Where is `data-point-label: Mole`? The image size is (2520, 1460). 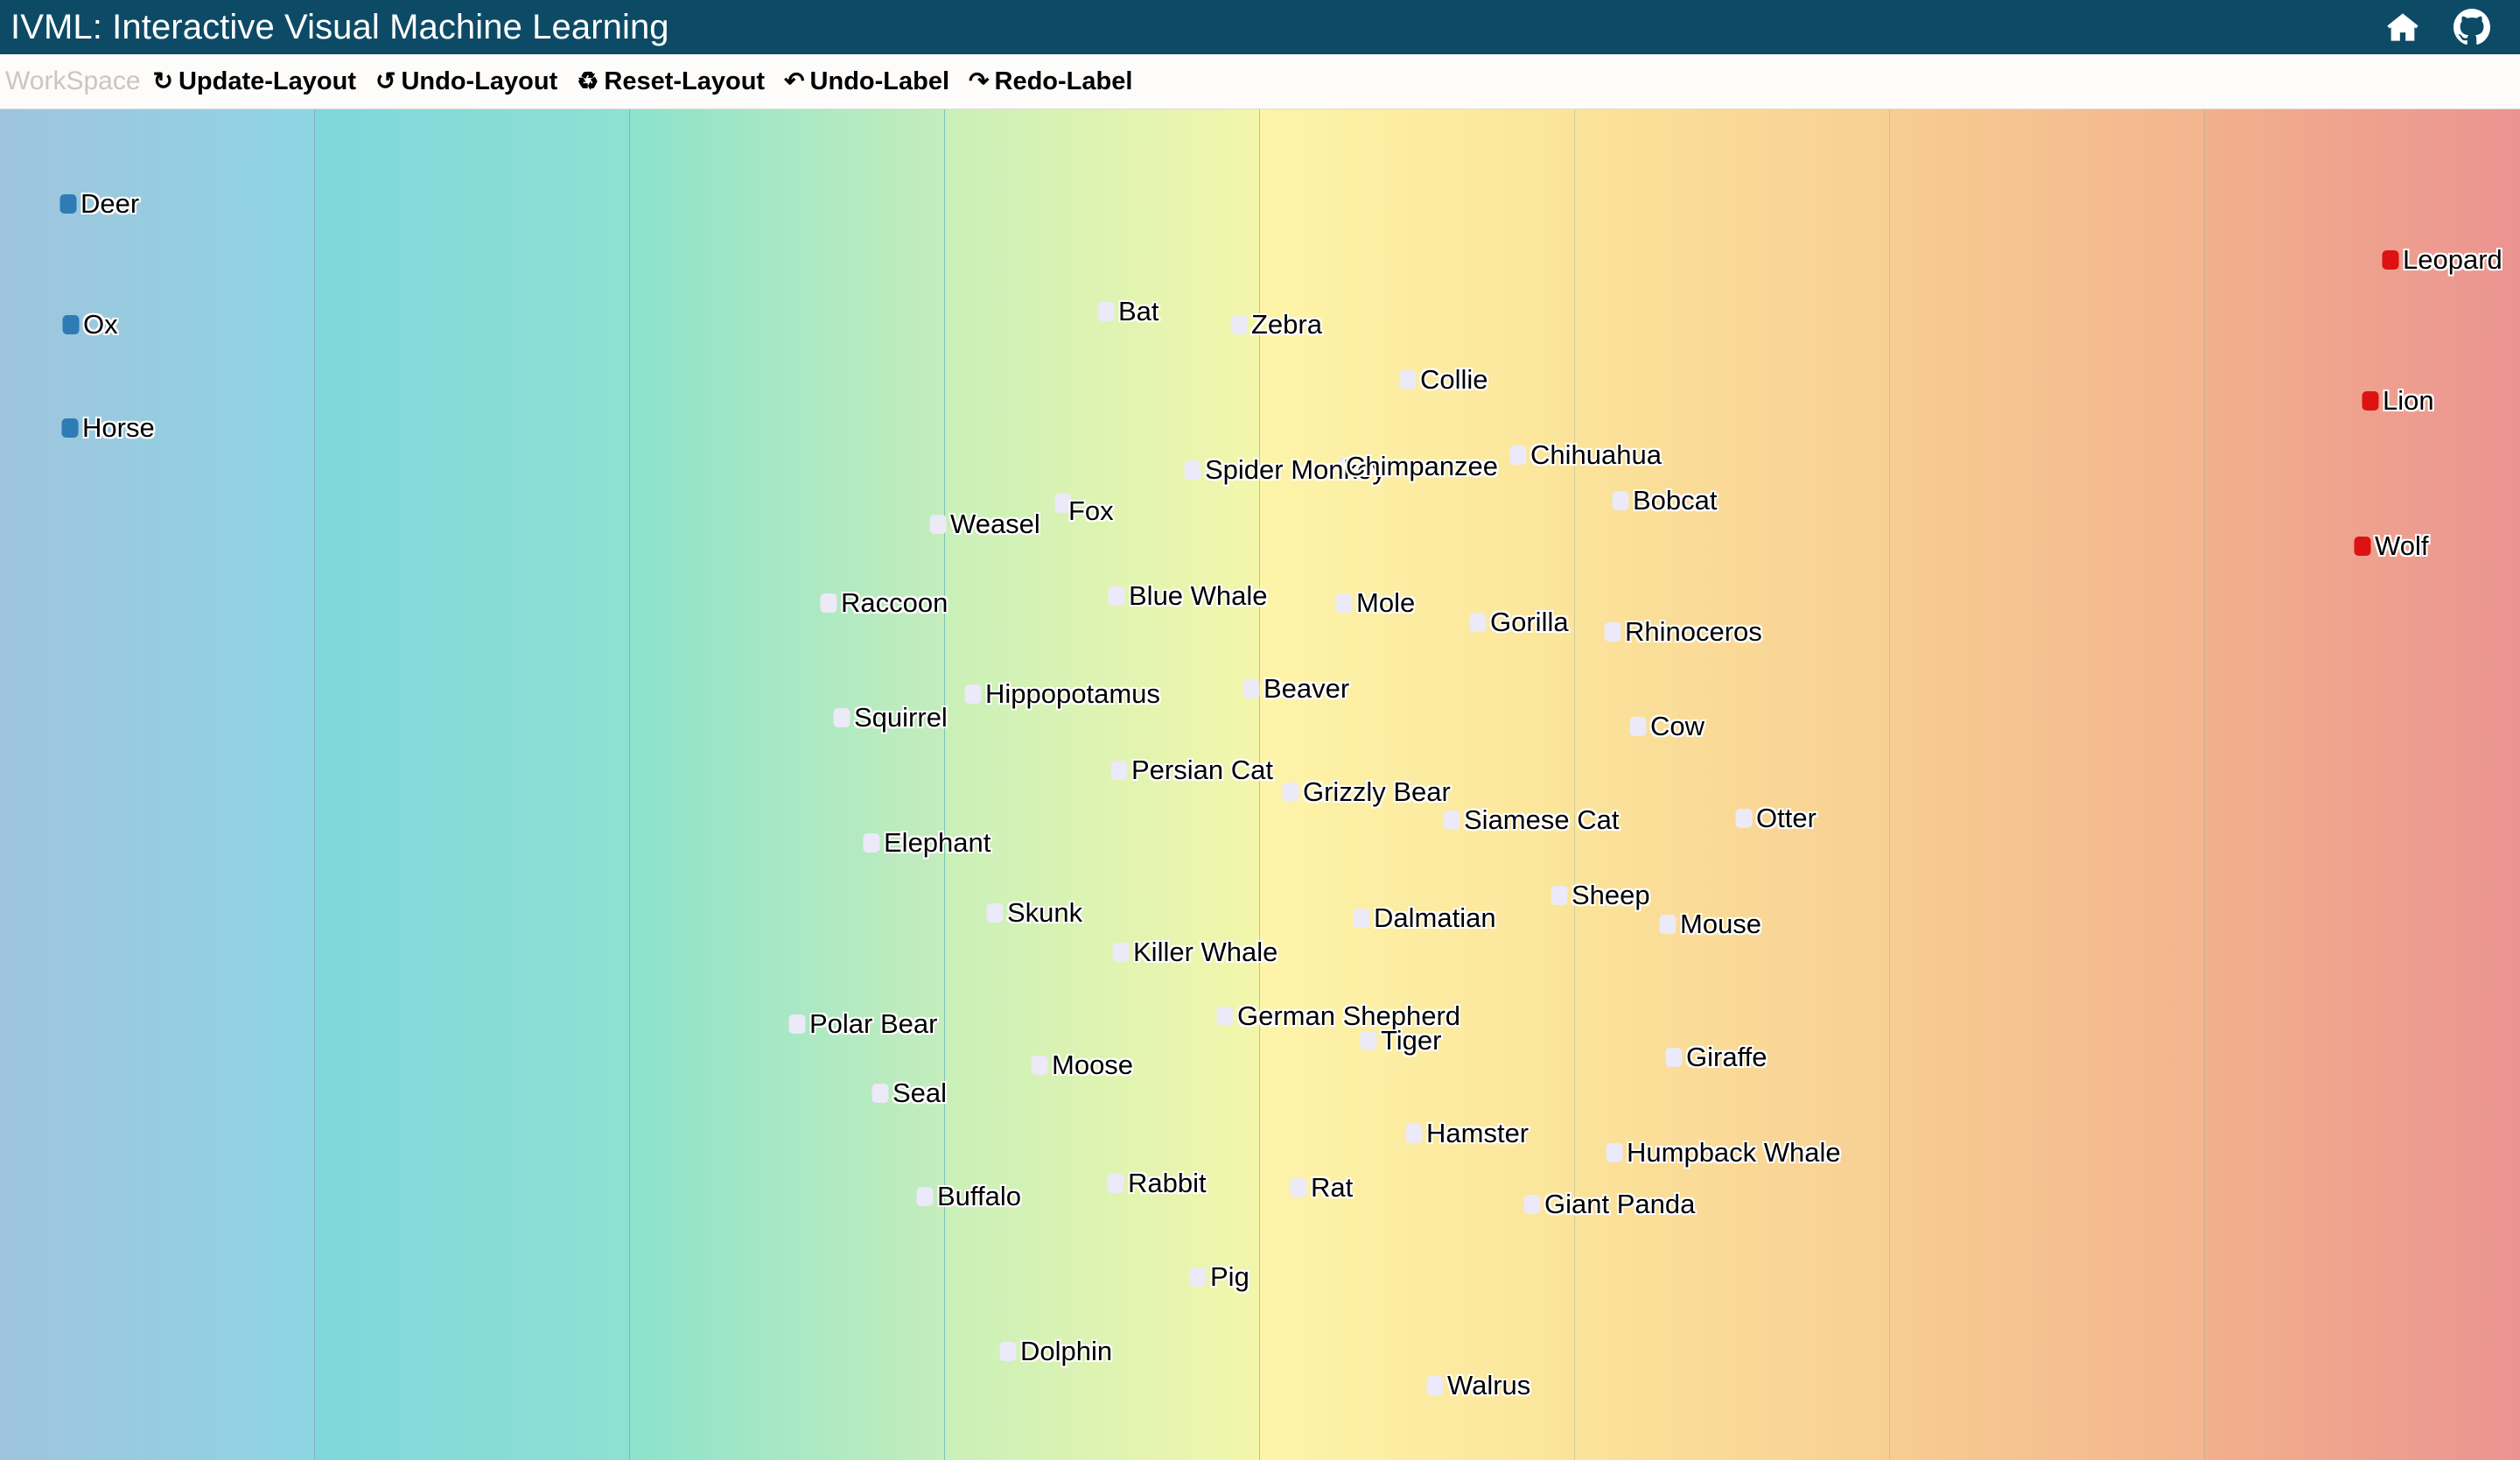 data-point-label: Mole is located at coordinates (1385, 603).